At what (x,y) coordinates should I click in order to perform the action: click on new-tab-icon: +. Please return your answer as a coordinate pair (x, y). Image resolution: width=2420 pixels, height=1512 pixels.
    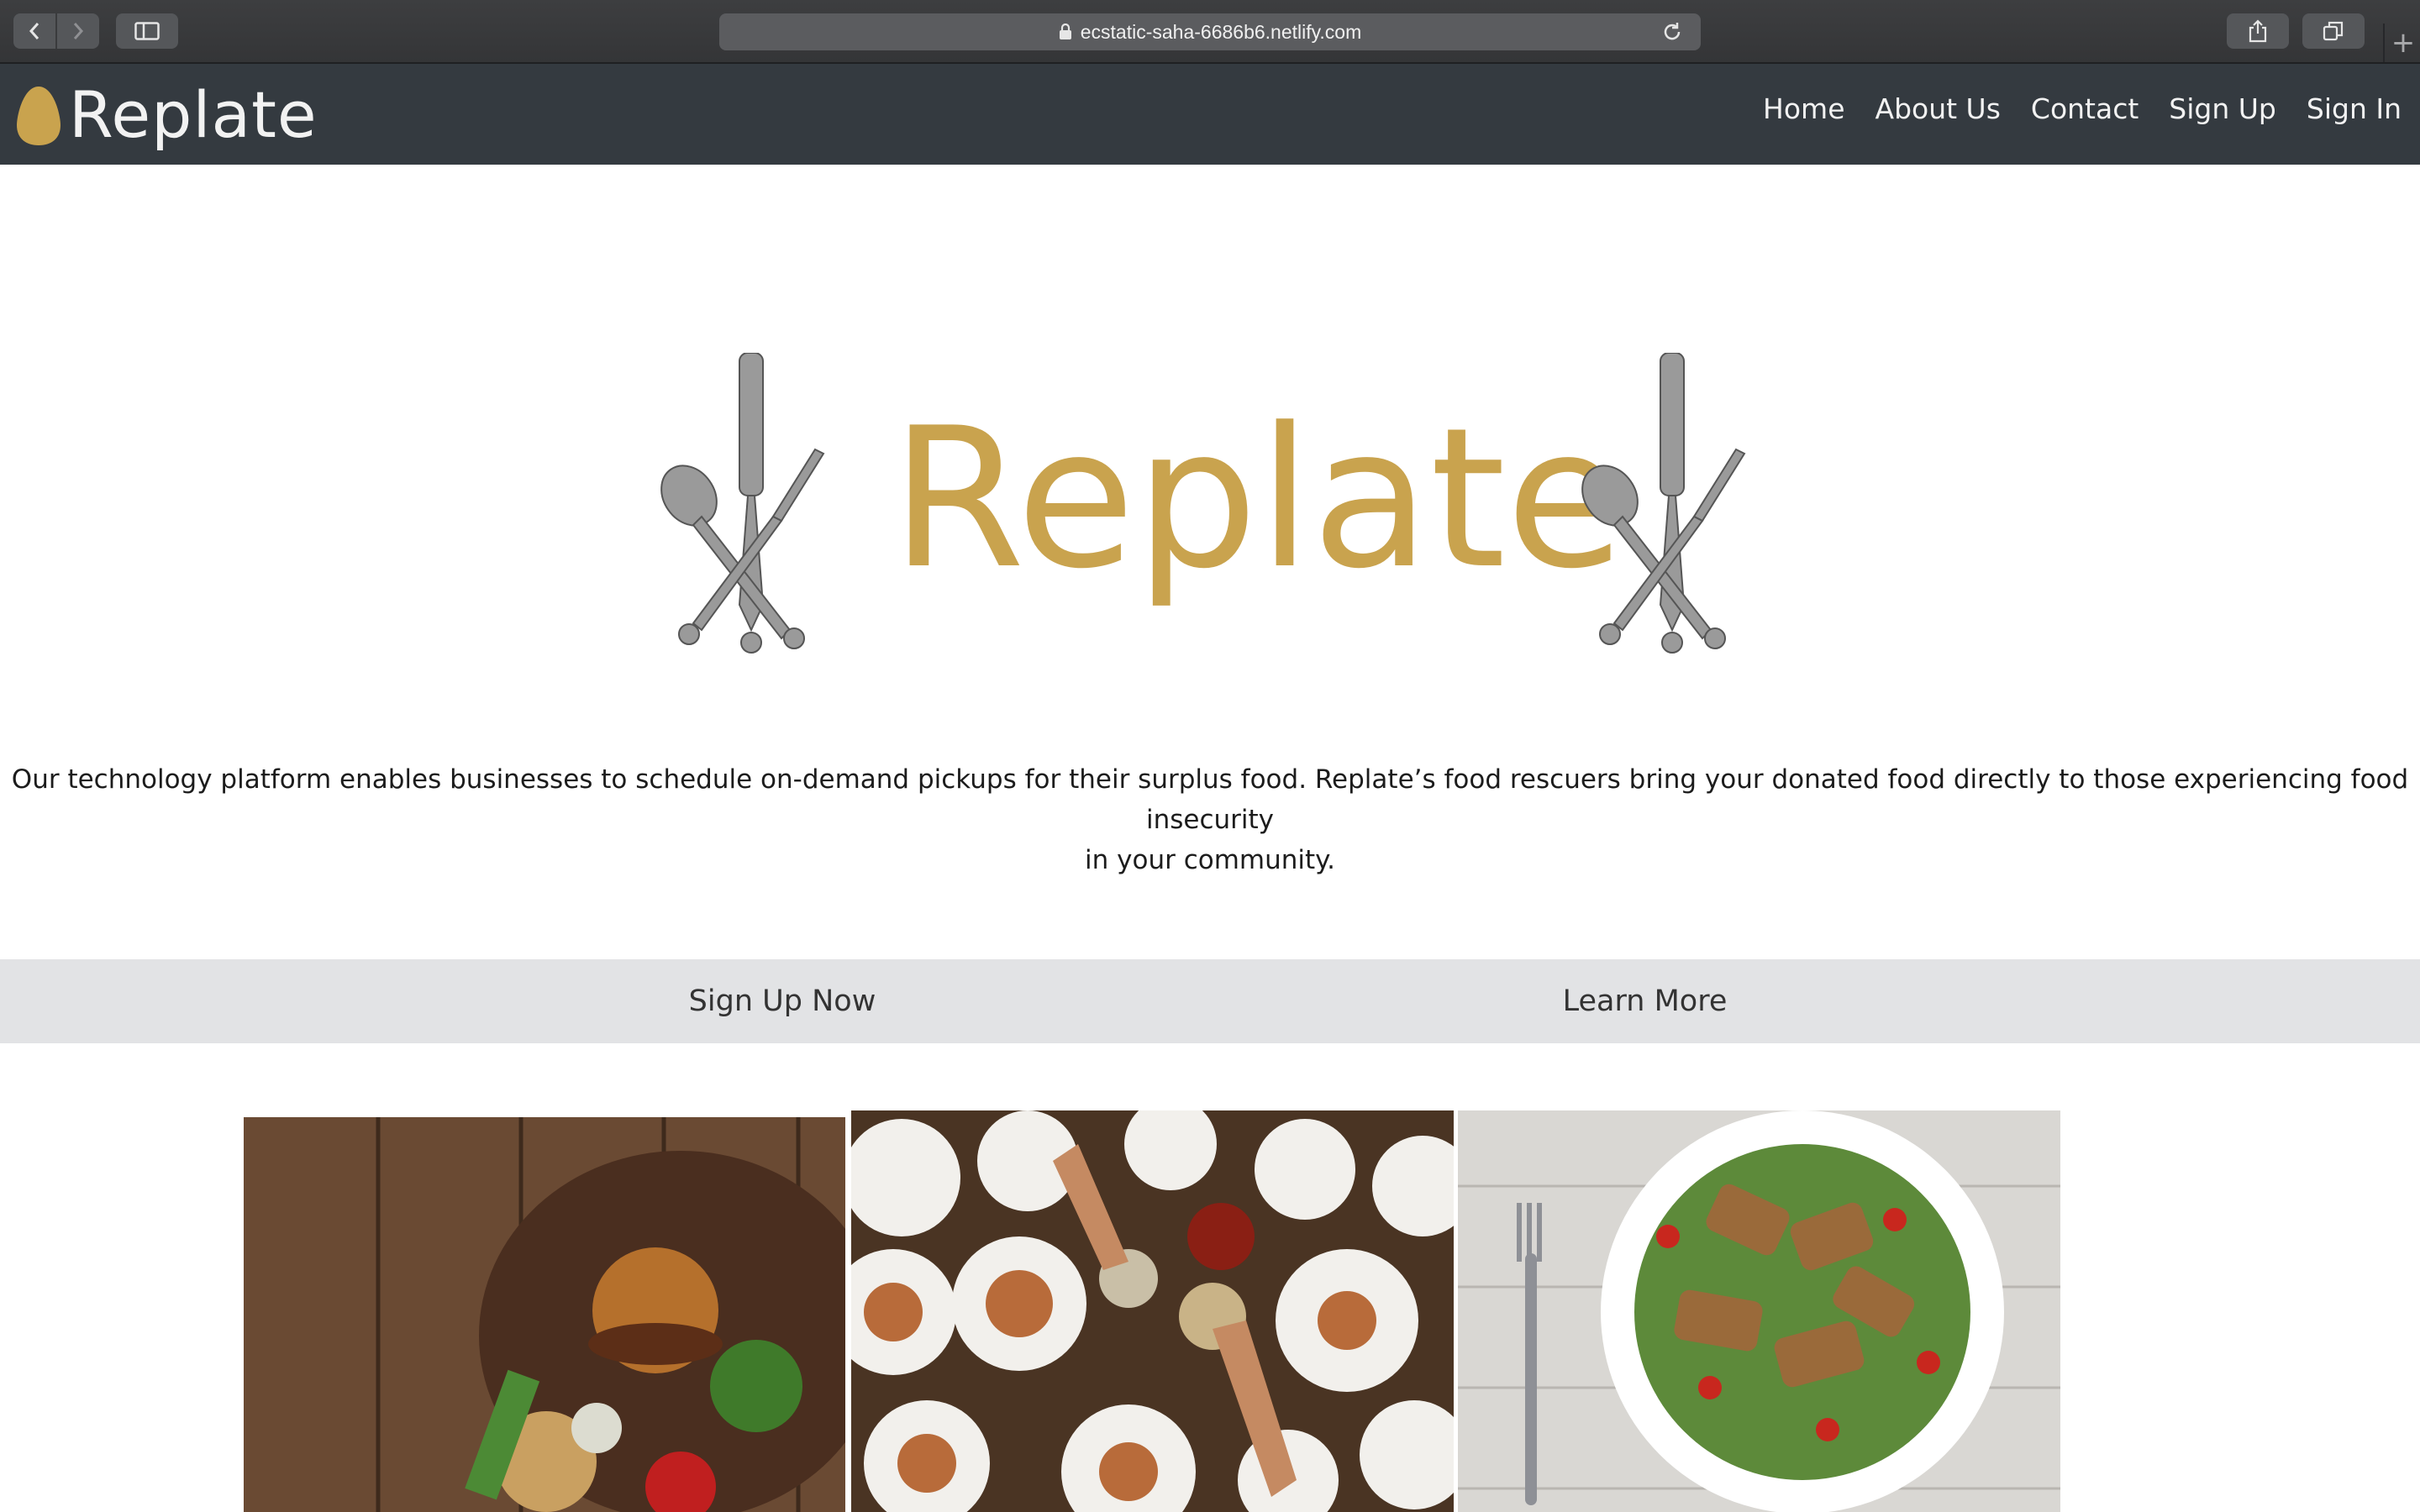
    Looking at the image, I should click on (2401, 43).